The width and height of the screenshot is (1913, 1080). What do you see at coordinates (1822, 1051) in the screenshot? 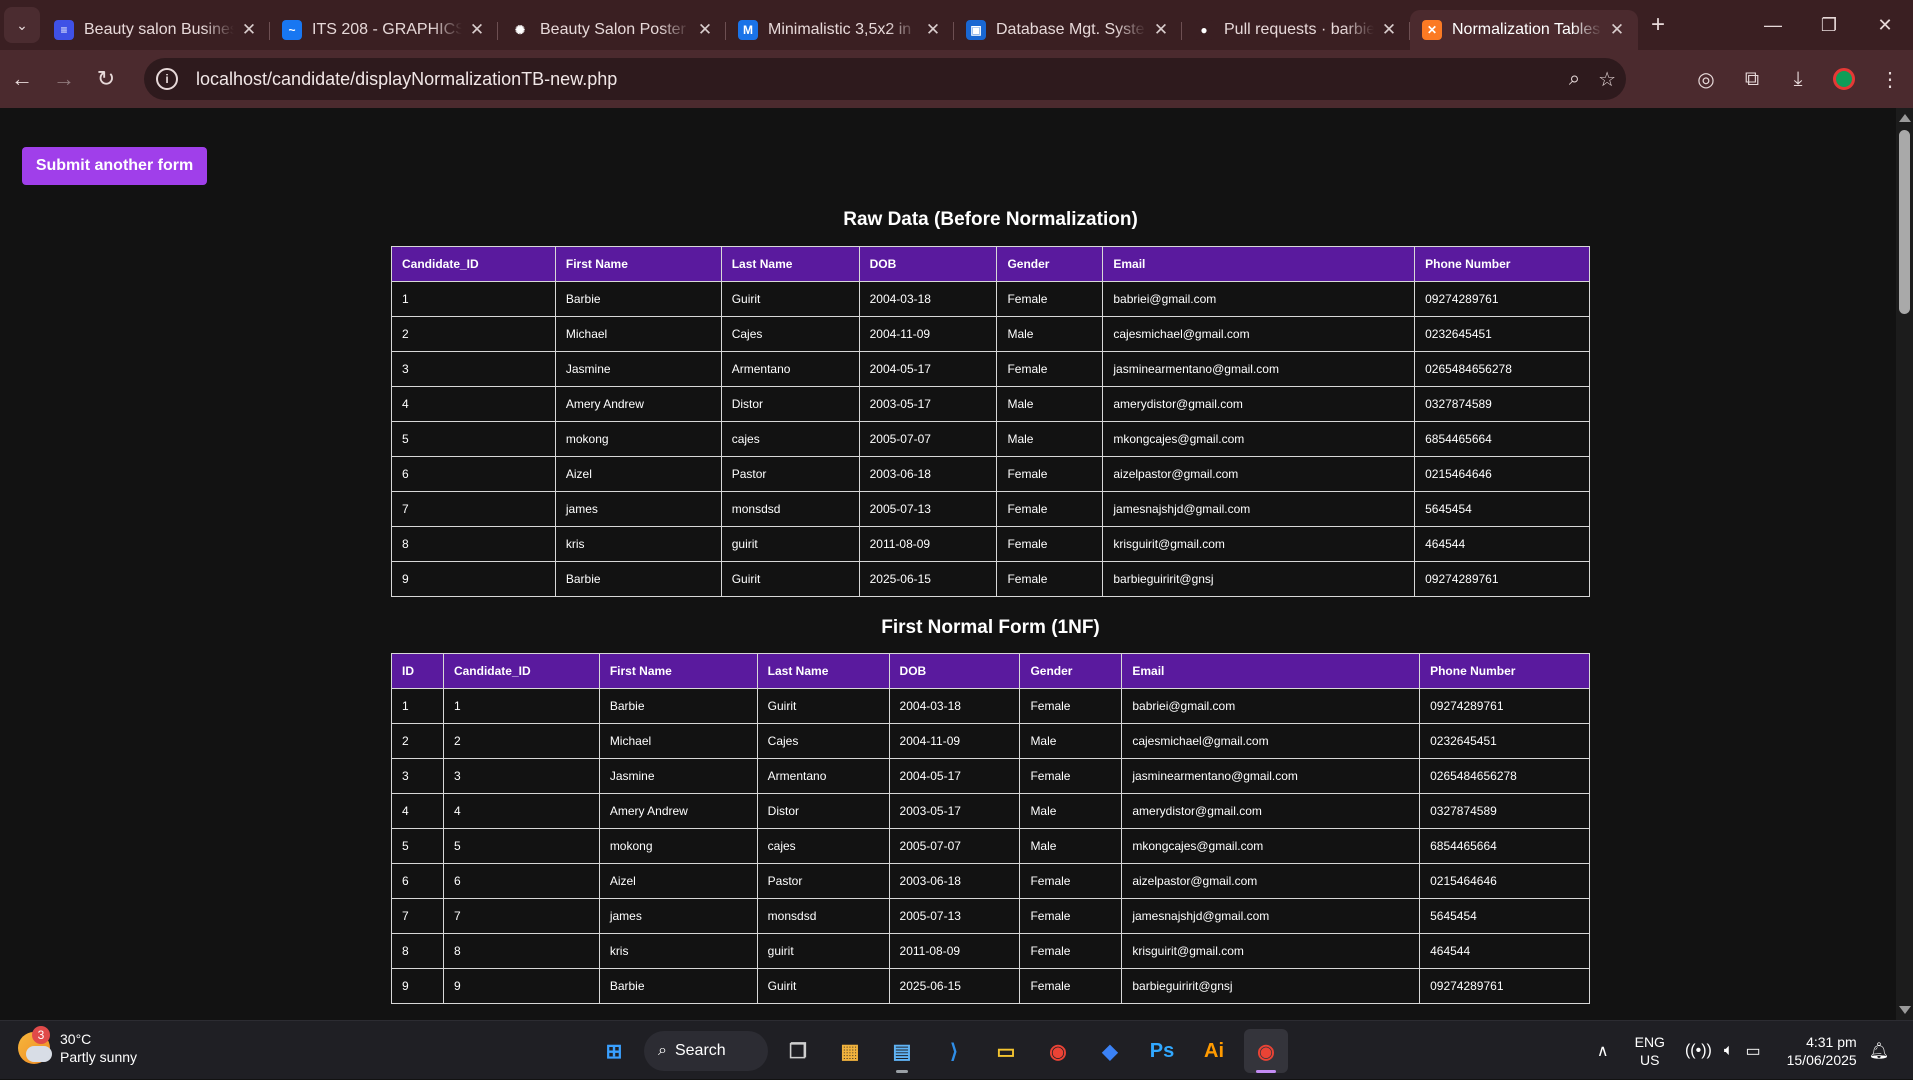
I see `system-clock: 4:31 pm 15/06/2025` at bounding box center [1822, 1051].